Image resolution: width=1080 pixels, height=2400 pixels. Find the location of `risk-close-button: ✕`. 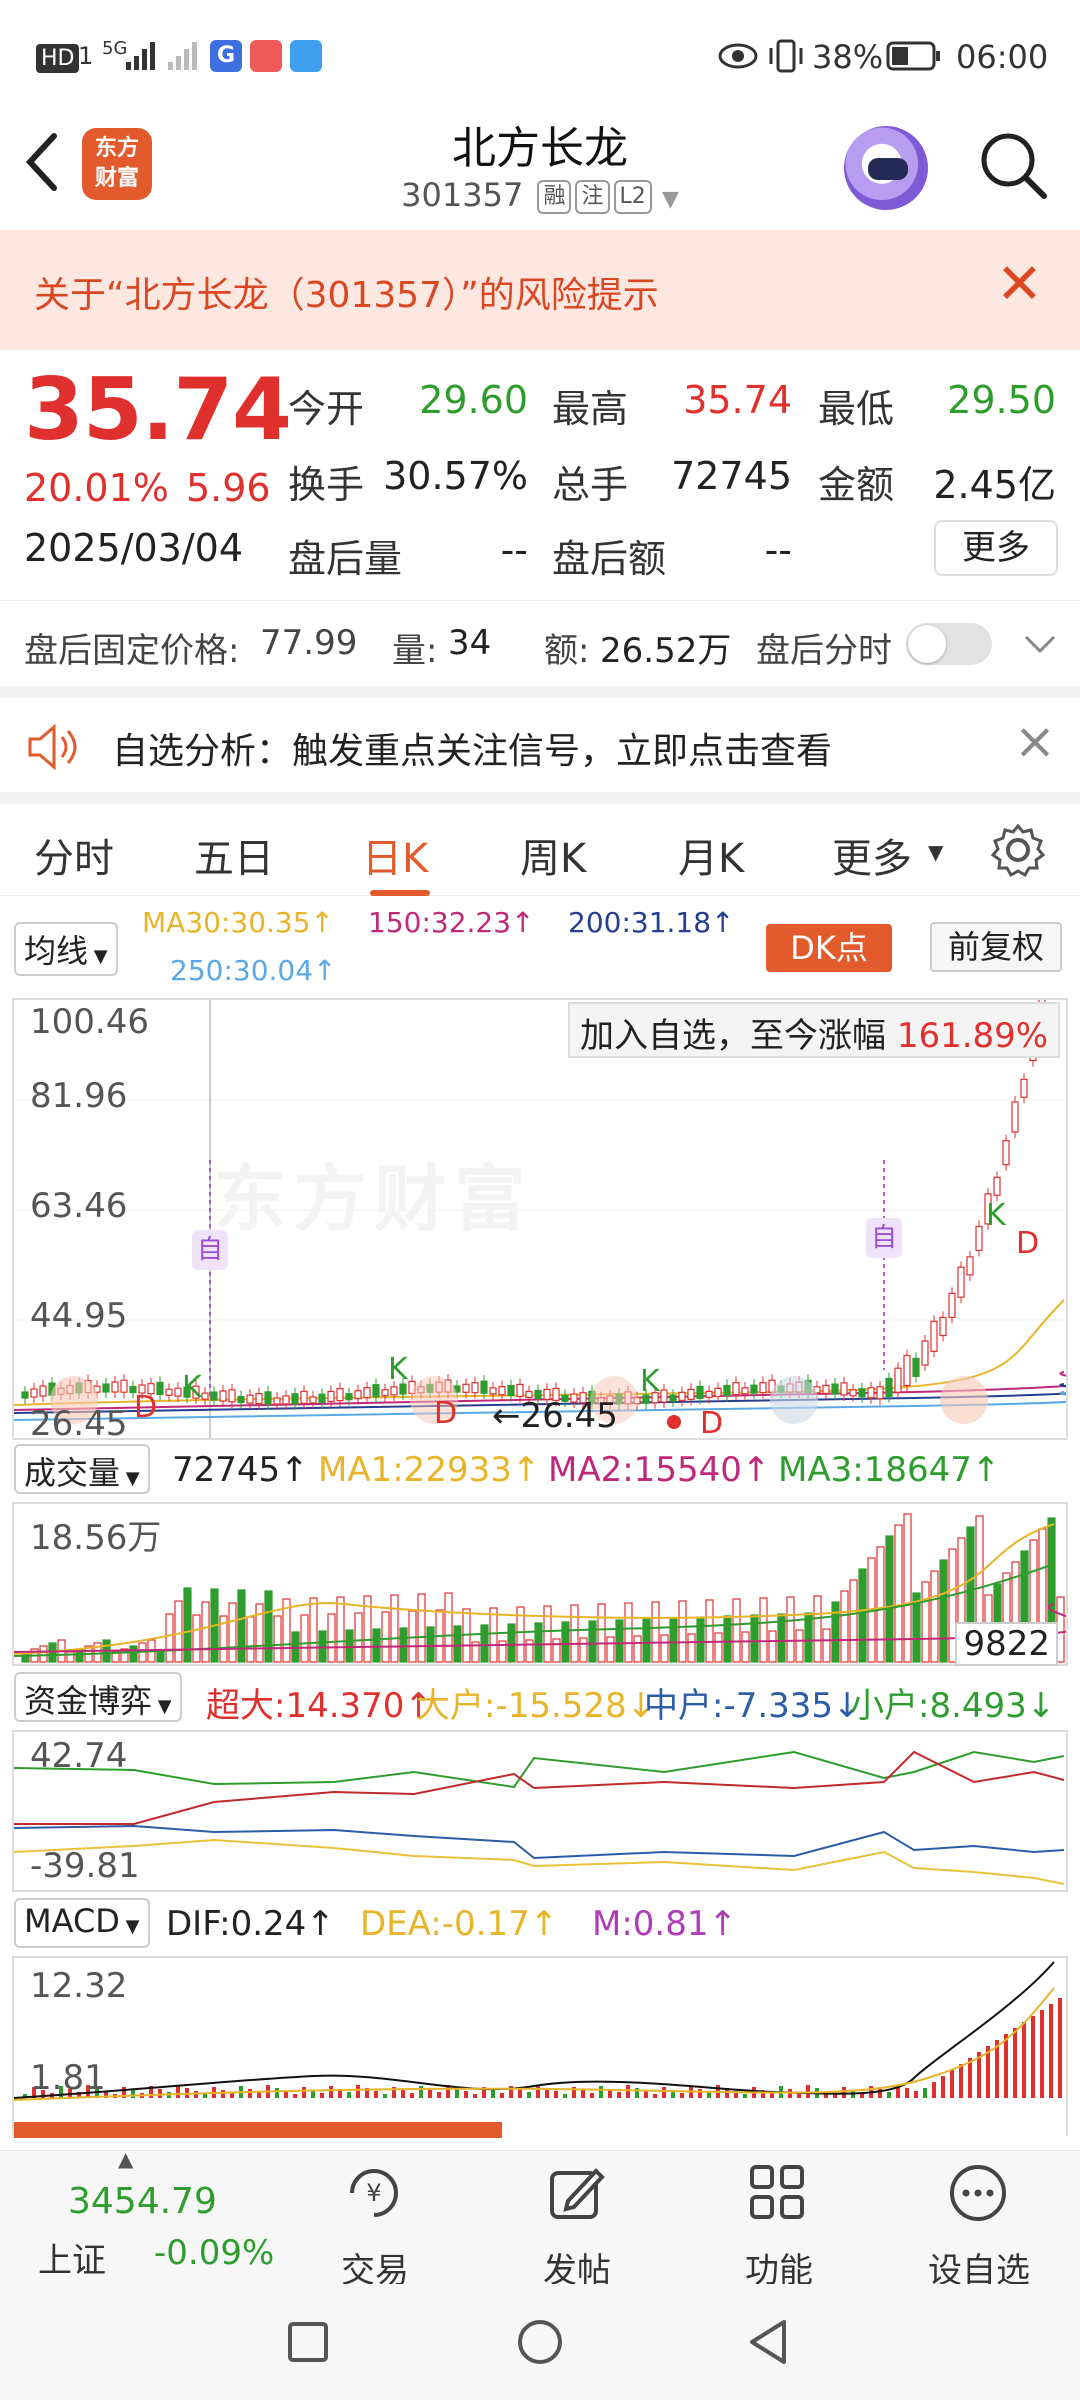

risk-close-button: ✕ is located at coordinates (1019, 284).